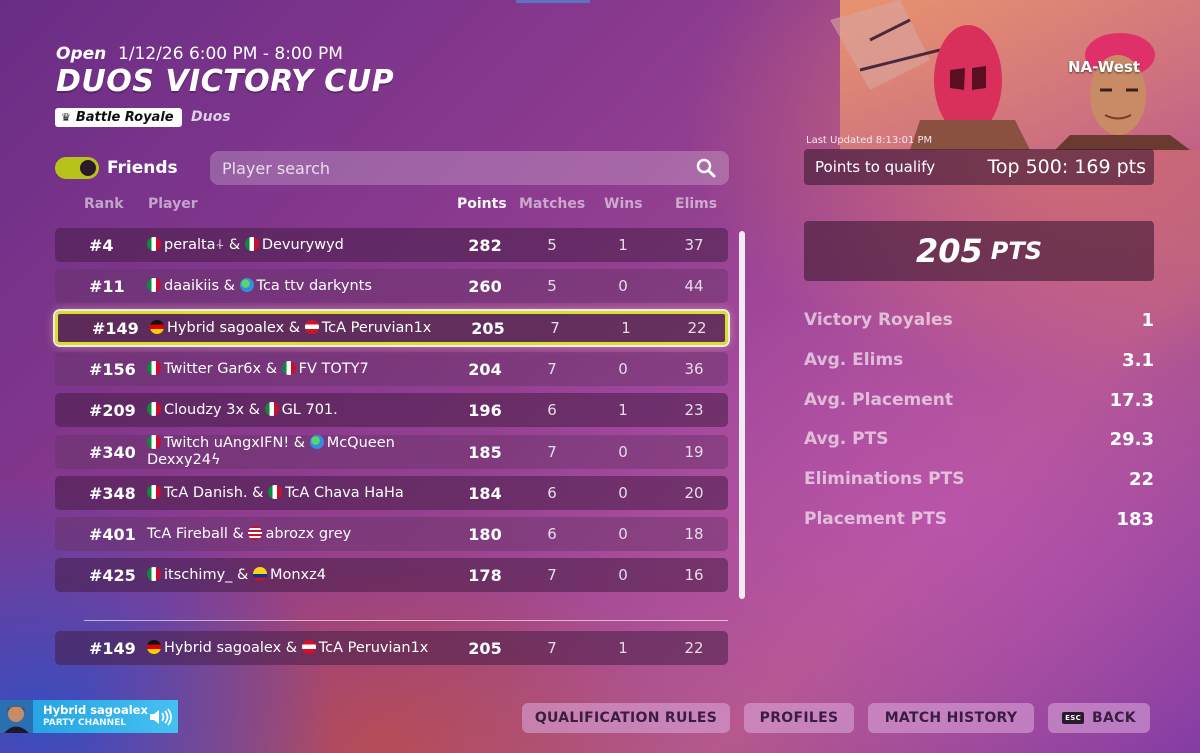 This screenshot has width=1200, height=753. I want to click on esc-key-icon: ESC, so click(1073, 718).